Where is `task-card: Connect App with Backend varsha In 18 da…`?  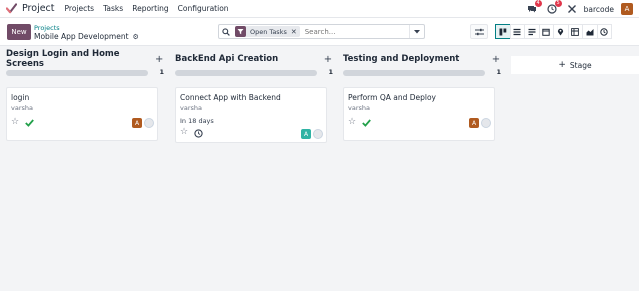 task-card: Connect App with Backend varsha In 18 da… is located at coordinates (251, 115).